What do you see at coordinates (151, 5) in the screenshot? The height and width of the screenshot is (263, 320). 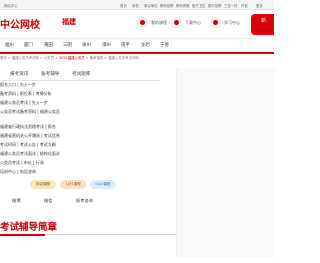 I see `topbar-link-public-institution: 事业单位` at bounding box center [151, 5].